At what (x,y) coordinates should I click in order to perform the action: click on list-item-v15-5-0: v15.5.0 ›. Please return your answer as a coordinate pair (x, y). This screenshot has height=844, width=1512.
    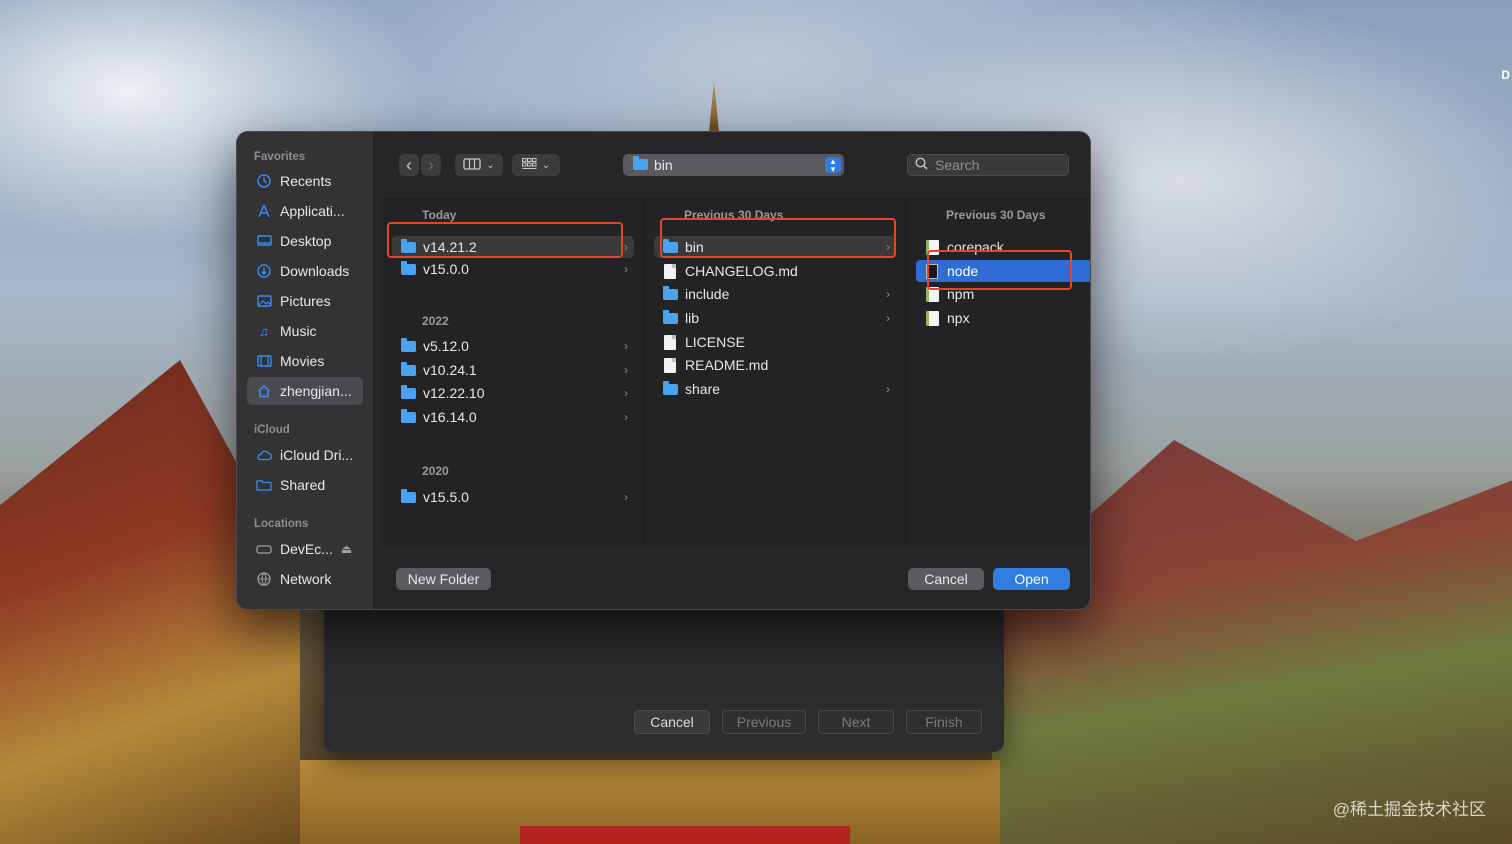
    Looking at the image, I should click on (513, 497).